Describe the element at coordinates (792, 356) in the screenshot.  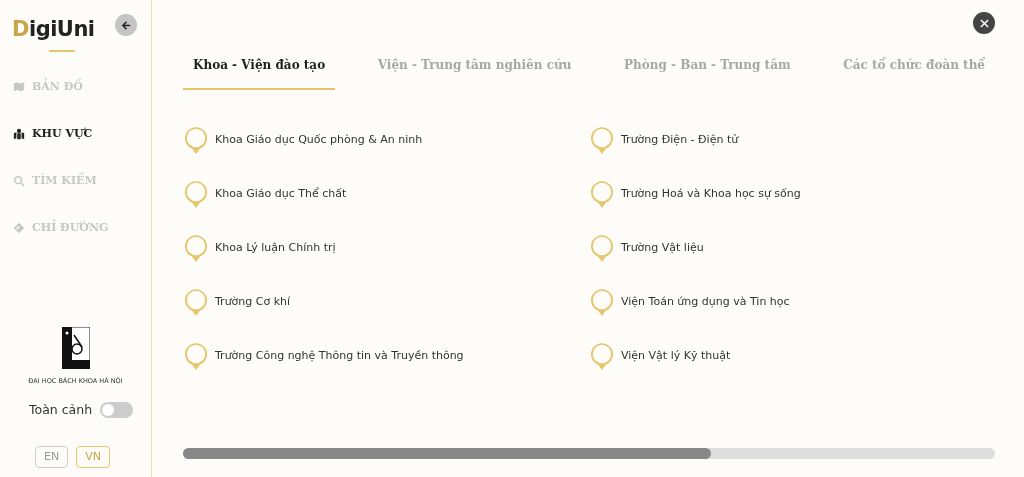
I see `place-item: Viện Vật lý Kỹ thuật` at that location.